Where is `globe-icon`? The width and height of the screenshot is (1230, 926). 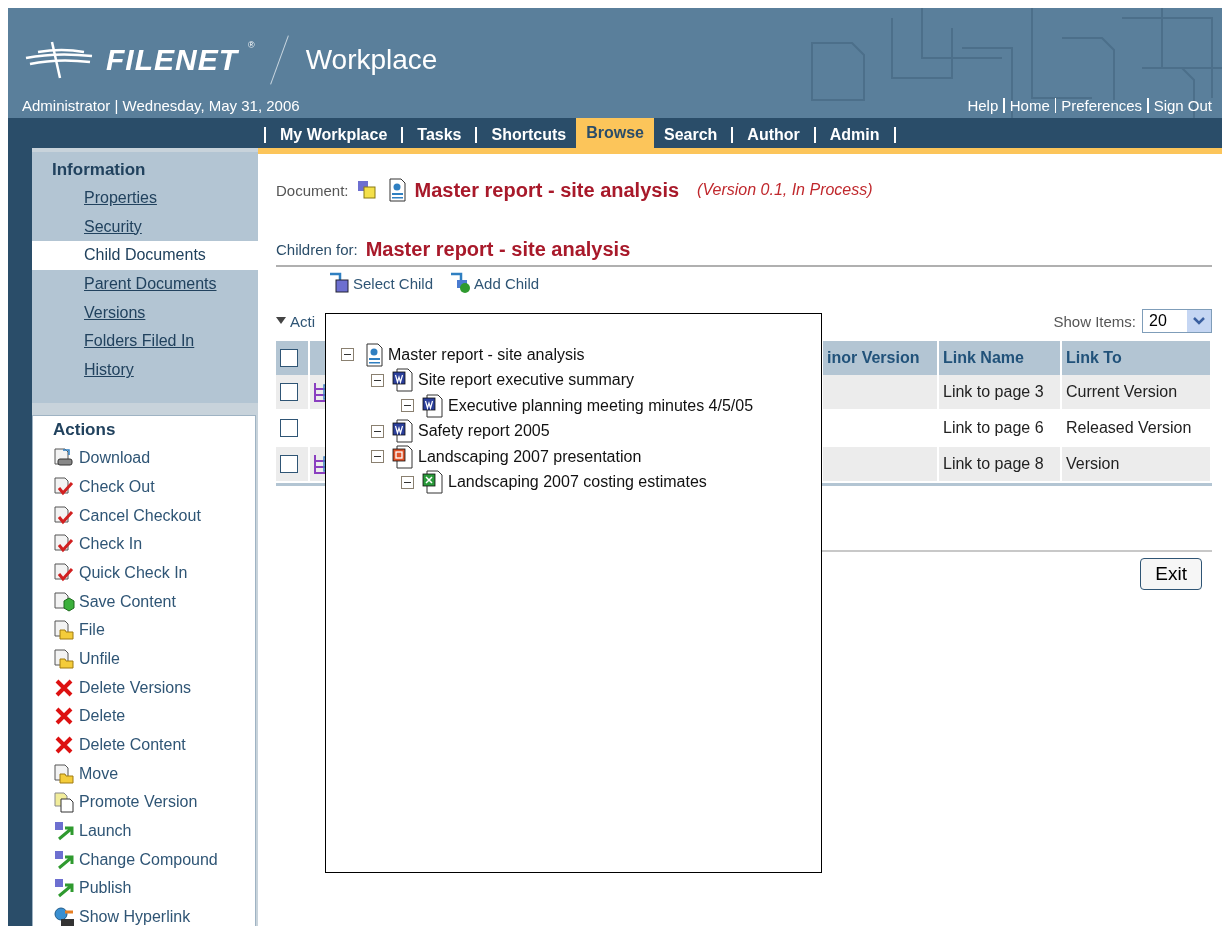
globe-icon is located at coordinates (64, 916).